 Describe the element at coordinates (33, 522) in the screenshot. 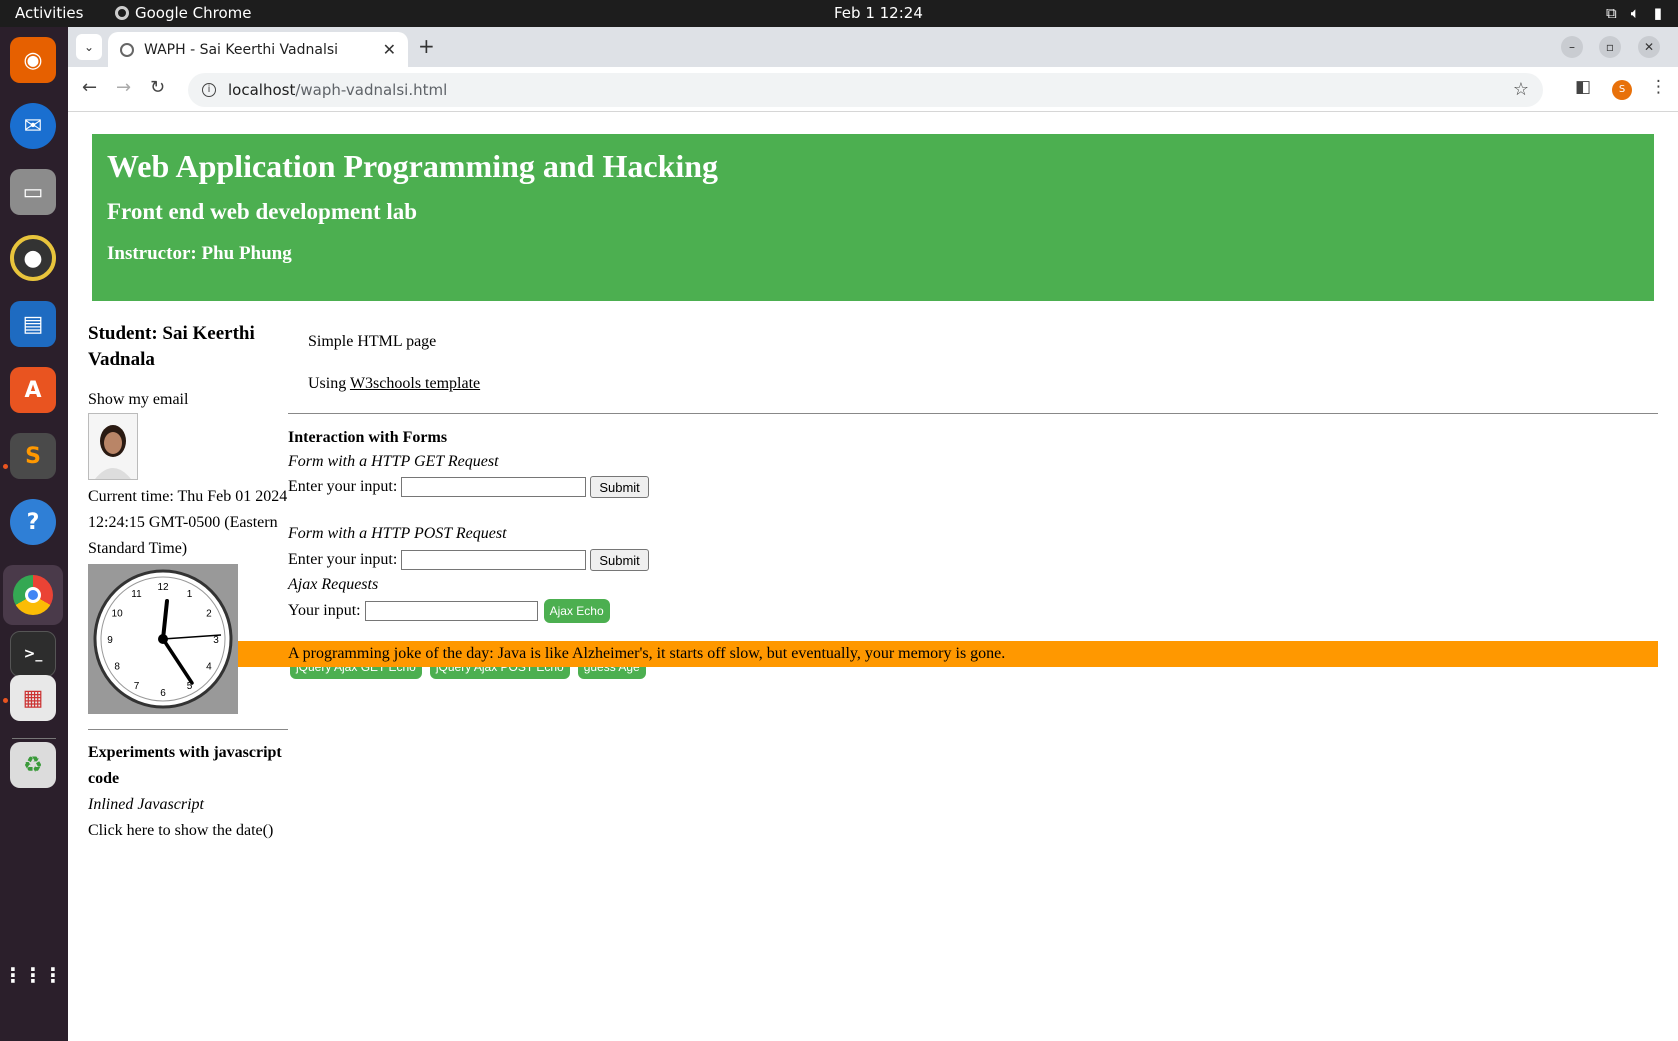

I see `help-icon: ?` at that location.